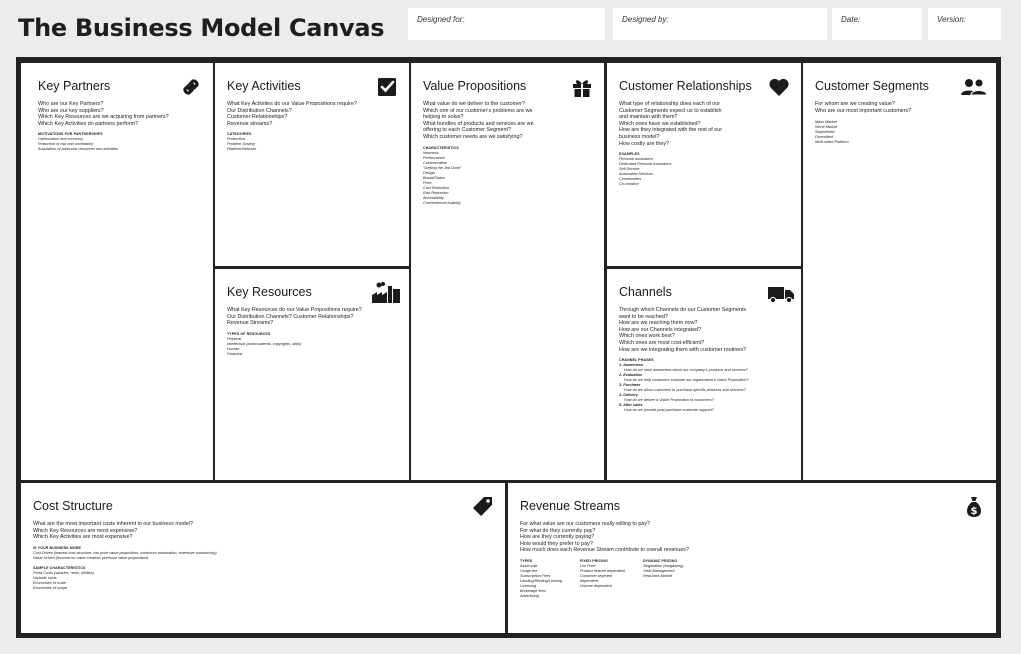 This screenshot has width=1021, height=654. What do you see at coordinates (526, 560) in the screenshot?
I see `section-subheading: TYPES` at bounding box center [526, 560].